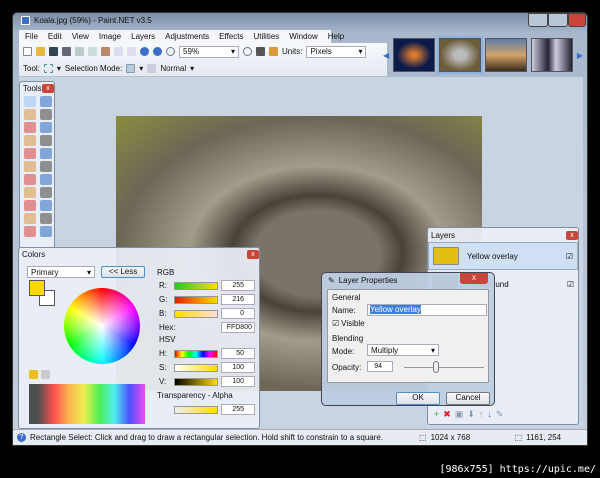 Image resolution: width=600 pixels, height=478 pixels. I want to click on menu-image: Image, so click(110, 36).